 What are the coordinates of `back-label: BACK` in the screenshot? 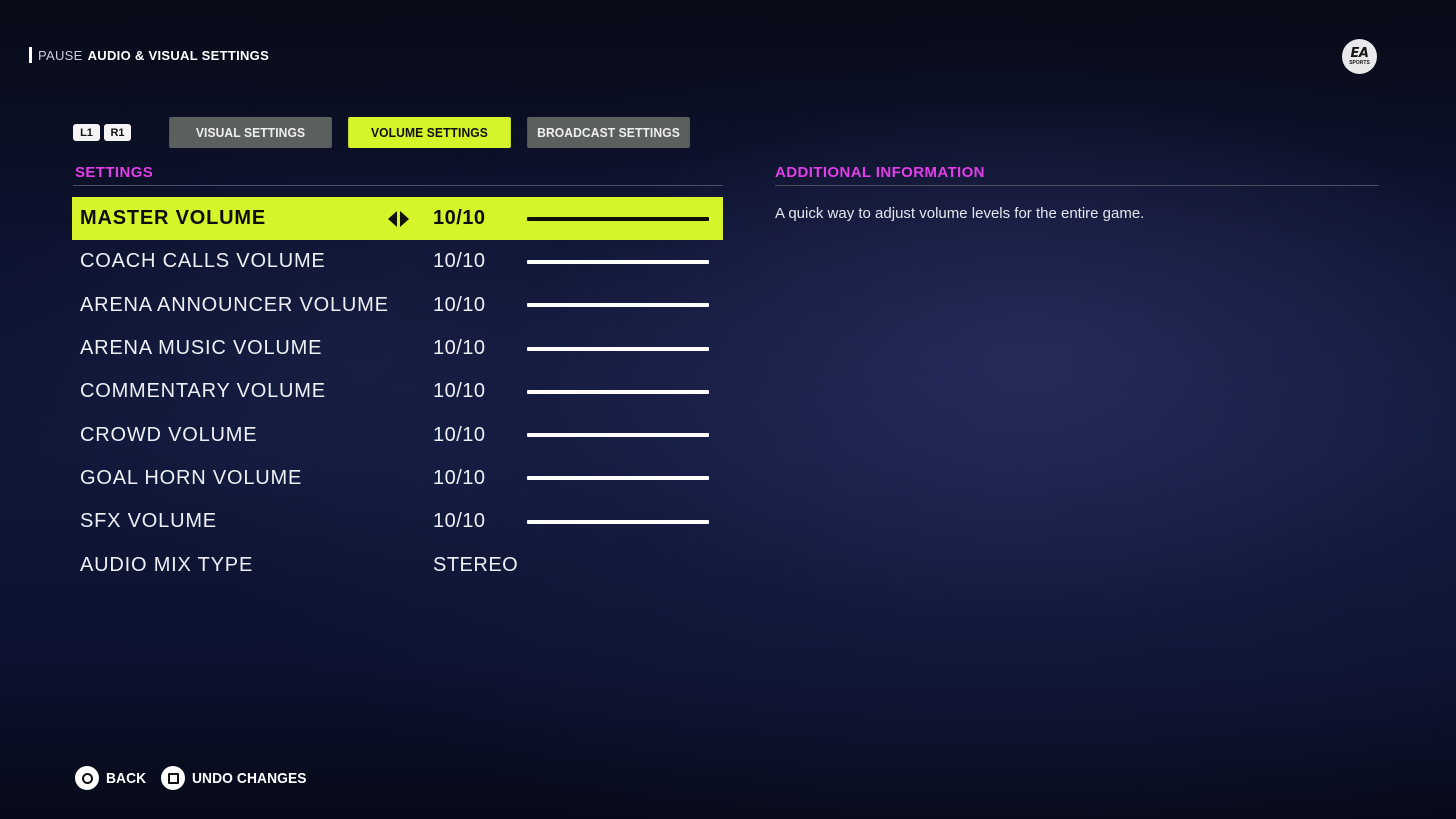 It's located at (126, 778).